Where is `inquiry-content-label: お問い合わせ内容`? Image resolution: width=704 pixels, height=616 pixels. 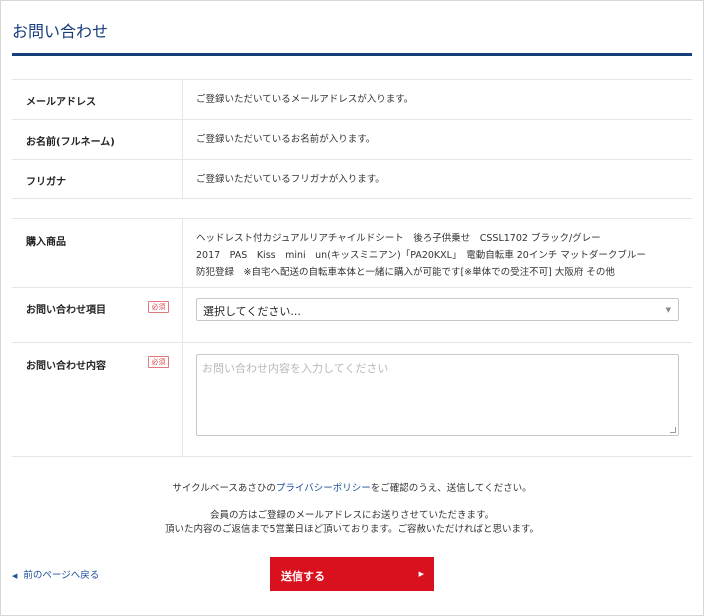
inquiry-content-label: お問い合わせ内容 is located at coordinates (66, 366).